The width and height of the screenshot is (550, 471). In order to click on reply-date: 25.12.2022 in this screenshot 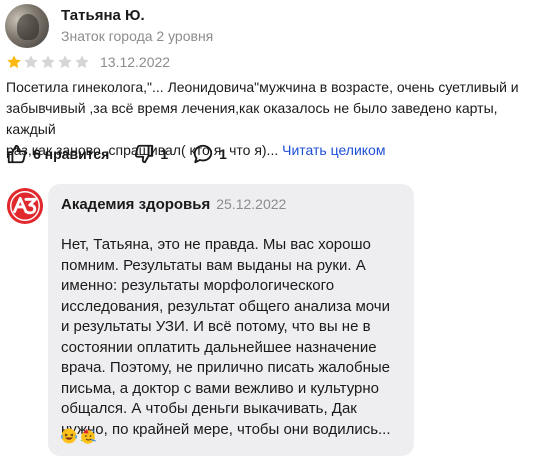, I will do `click(251, 204)`.